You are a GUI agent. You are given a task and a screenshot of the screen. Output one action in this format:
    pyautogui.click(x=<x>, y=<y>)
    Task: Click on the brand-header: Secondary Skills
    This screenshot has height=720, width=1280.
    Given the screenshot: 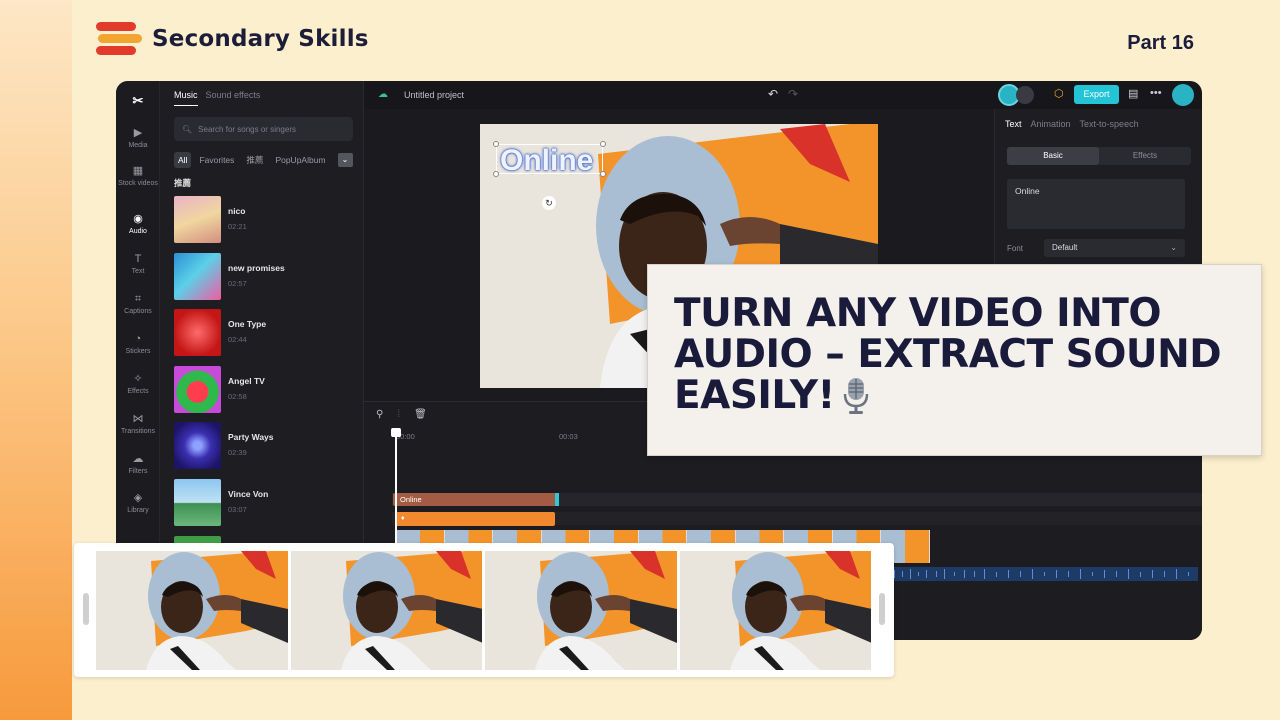 What is the action you would take?
    pyautogui.click(x=232, y=39)
    